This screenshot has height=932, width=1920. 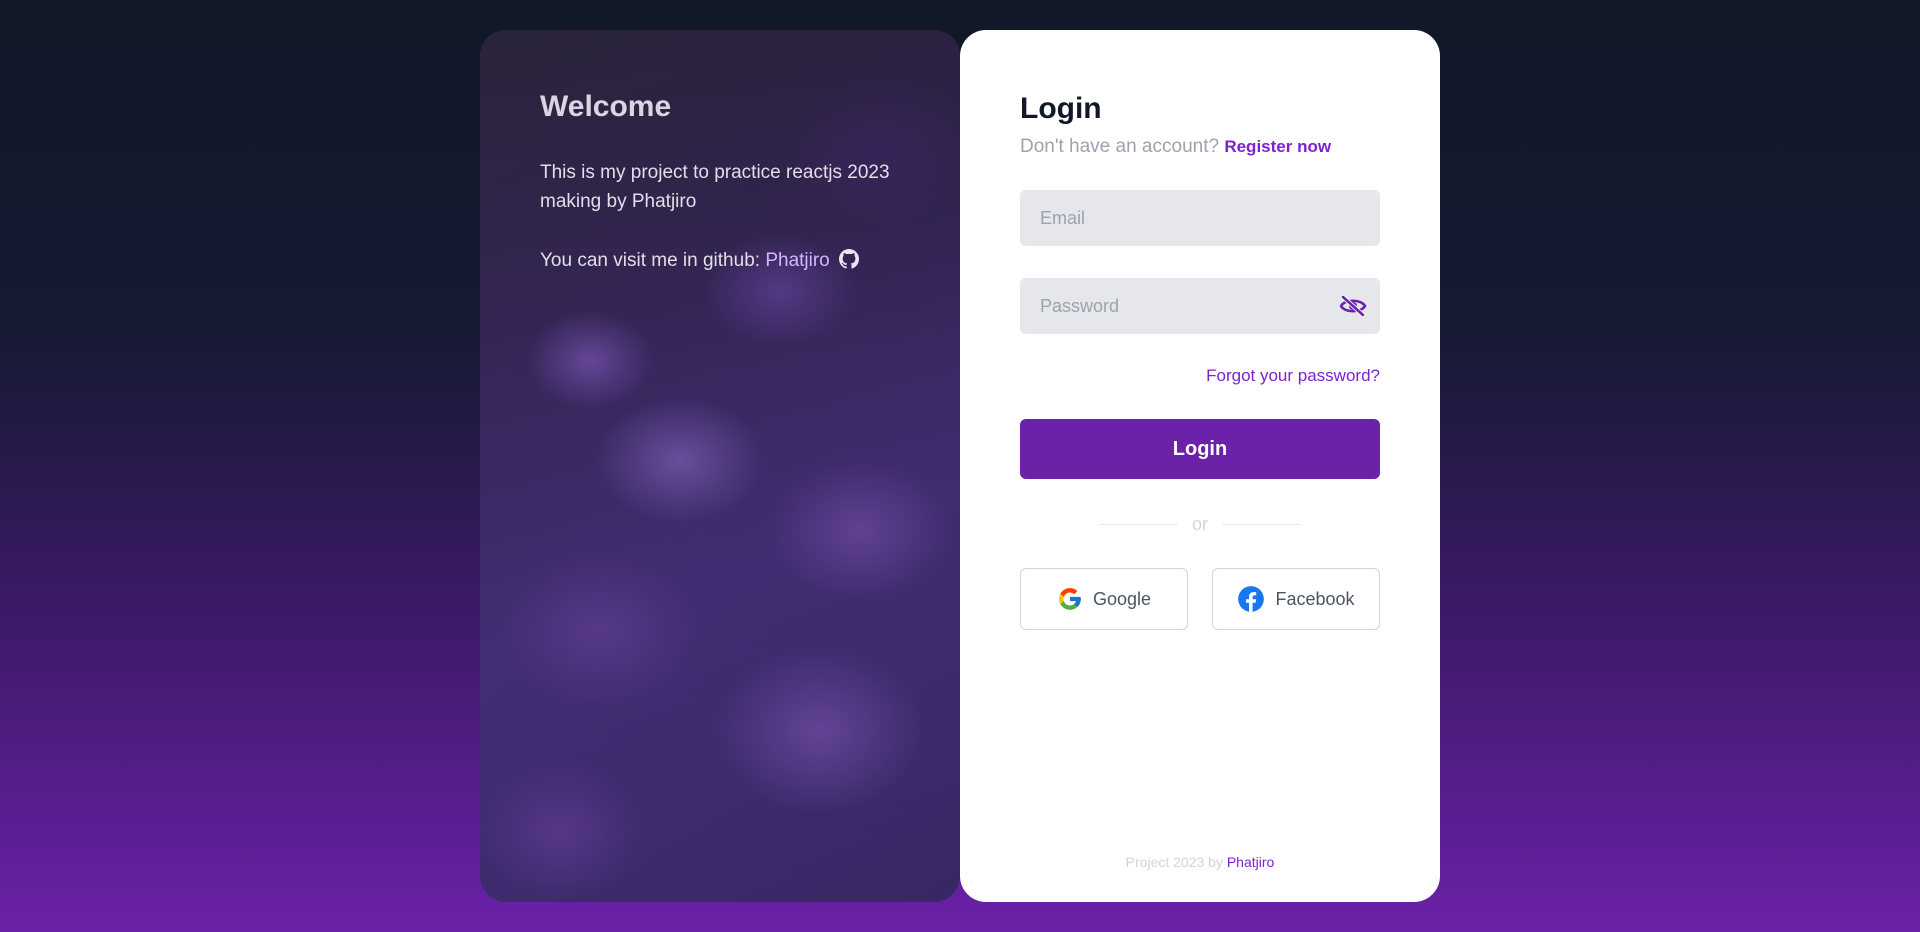 I want to click on google-login-button: Google, so click(x=1104, y=599).